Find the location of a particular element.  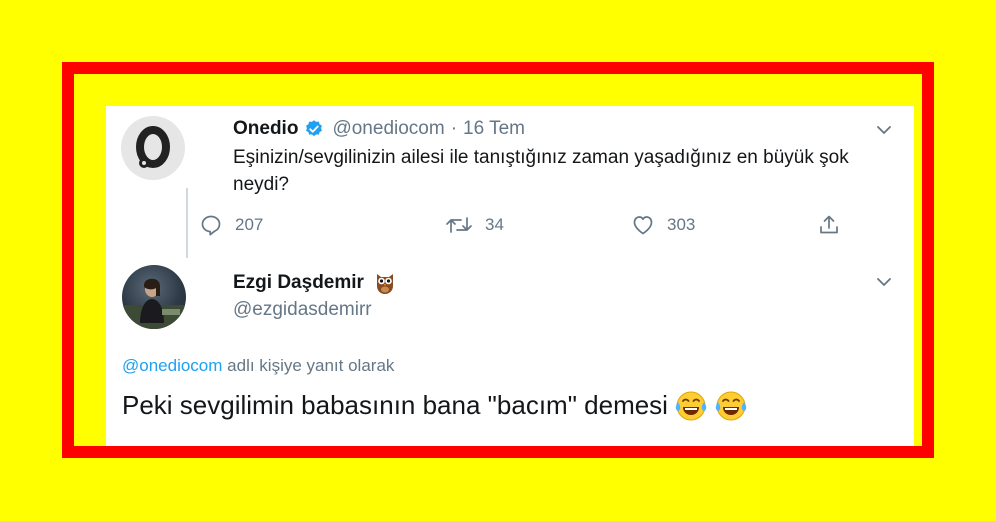

retweet-count: 34 is located at coordinates (494, 224).